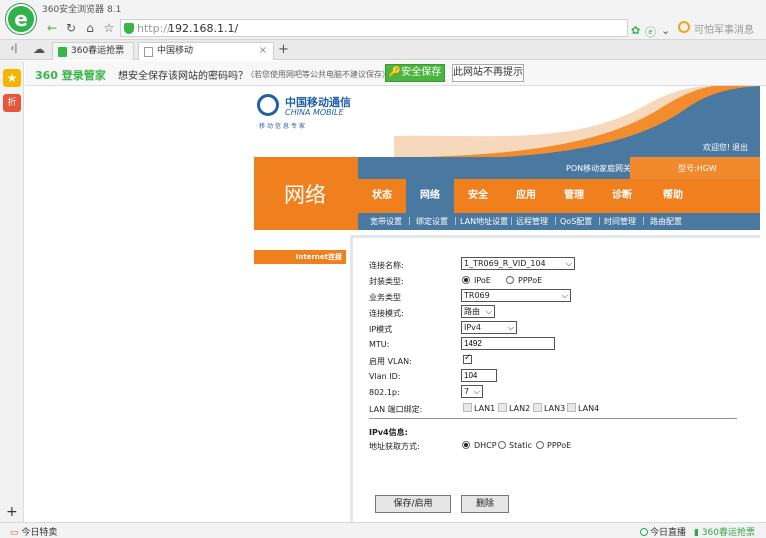 This screenshot has width=766, height=538. What do you see at coordinates (520, 445) in the screenshot?
I see `addr-static-label: Static` at bounding box center [520, 445].